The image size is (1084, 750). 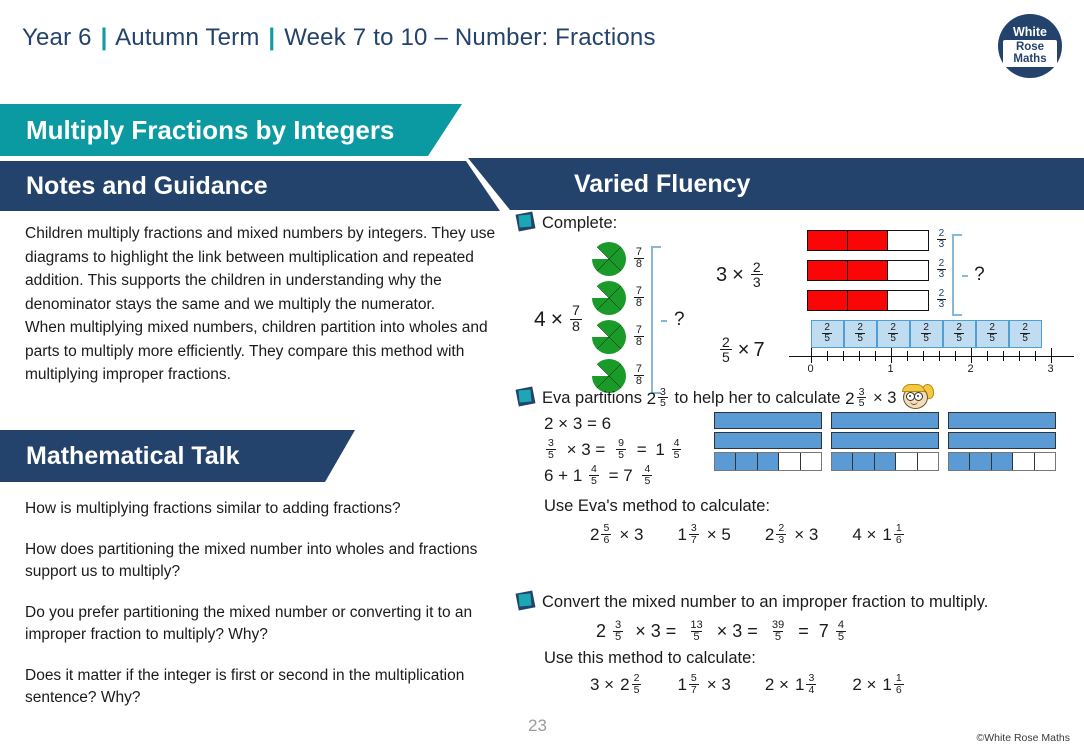 What do you see at coordinates (651, 398) in the screenshot?
I see `mixed-whole: 2` at bounding box center [651, 398].